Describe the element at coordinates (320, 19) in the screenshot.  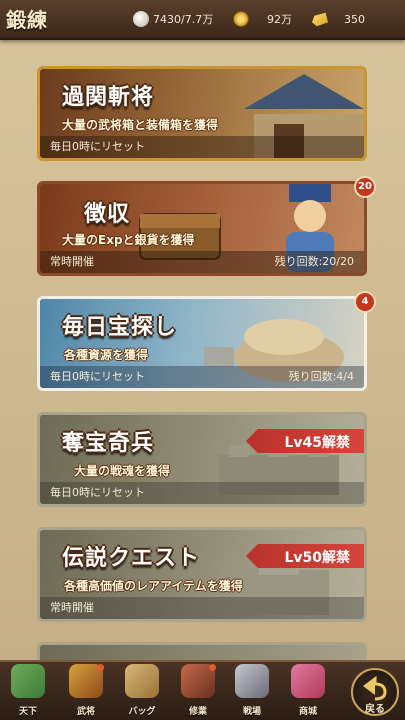
I see `gold-ingot-icon` at that location.